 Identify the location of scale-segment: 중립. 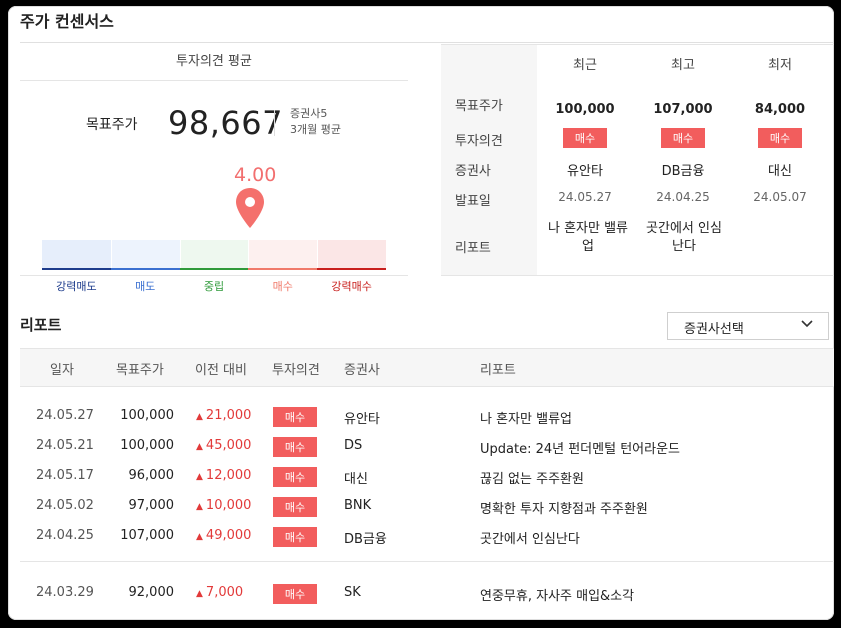
(214, 266).